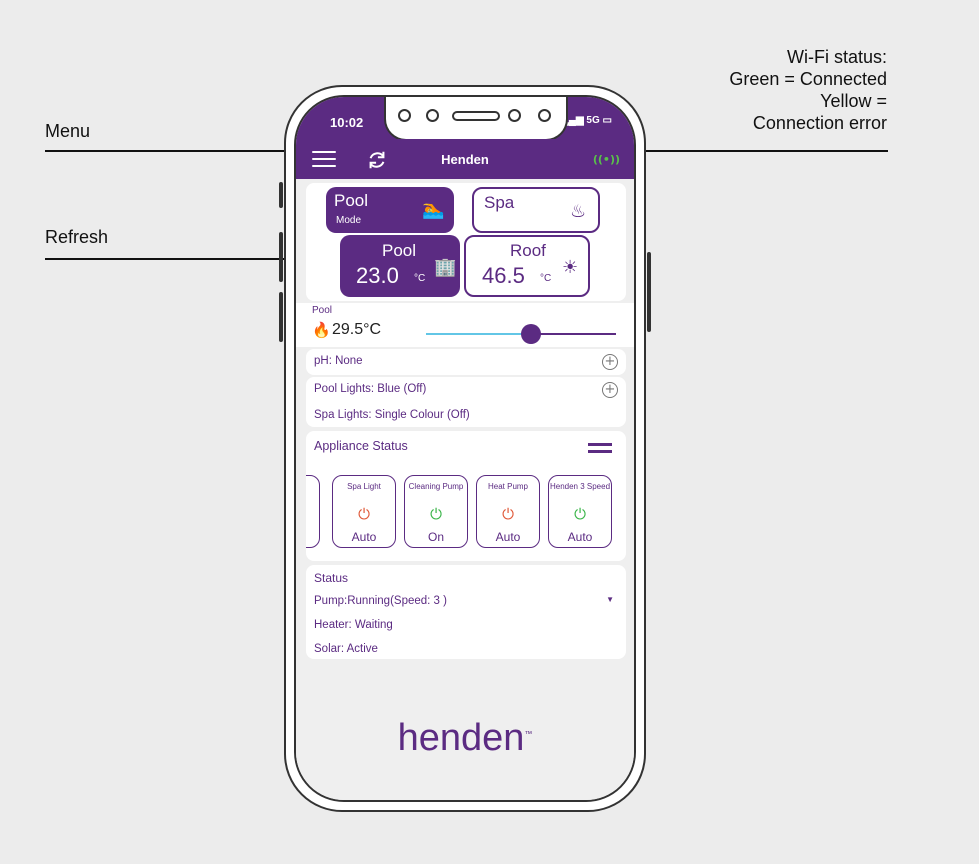  What do you see at coordinates (445, 267) in the screenshot?
I see `pool-ladder-icon: 🏢` at bounding box center [445, 267].